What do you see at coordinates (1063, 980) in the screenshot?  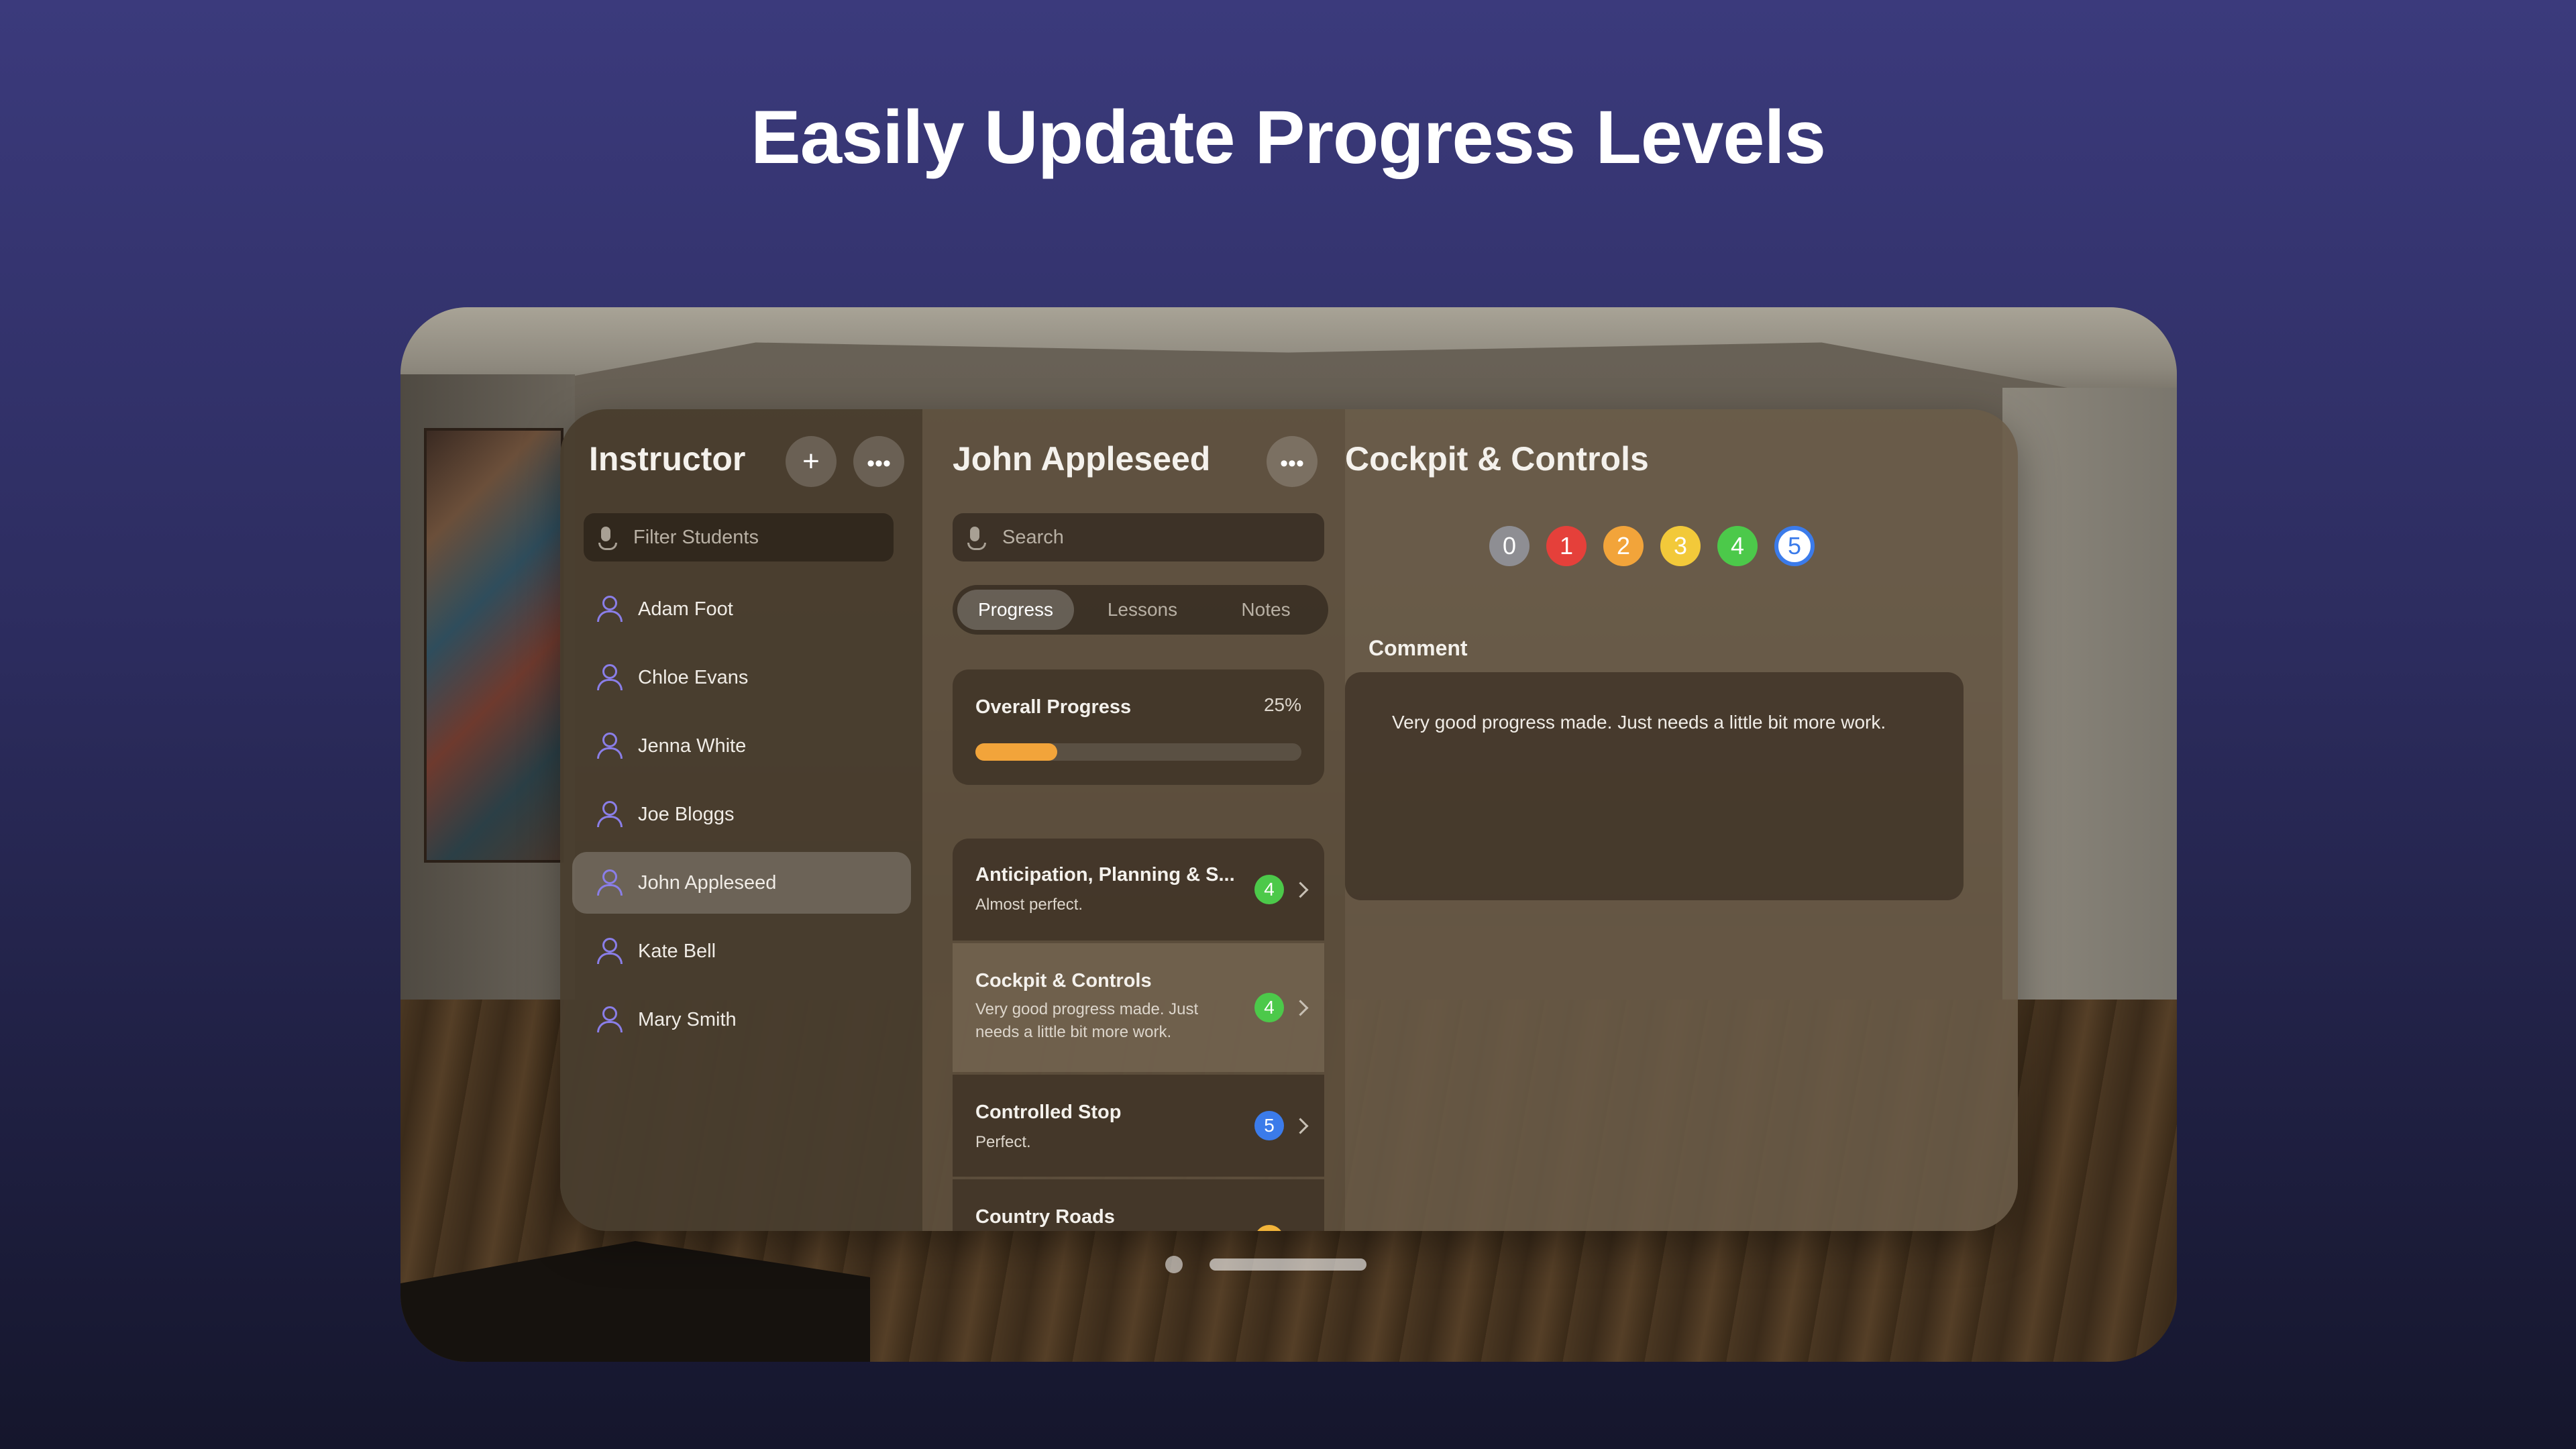 I see `lesson-title: Cockpit & Controls` at bounding box center [1063, 980].